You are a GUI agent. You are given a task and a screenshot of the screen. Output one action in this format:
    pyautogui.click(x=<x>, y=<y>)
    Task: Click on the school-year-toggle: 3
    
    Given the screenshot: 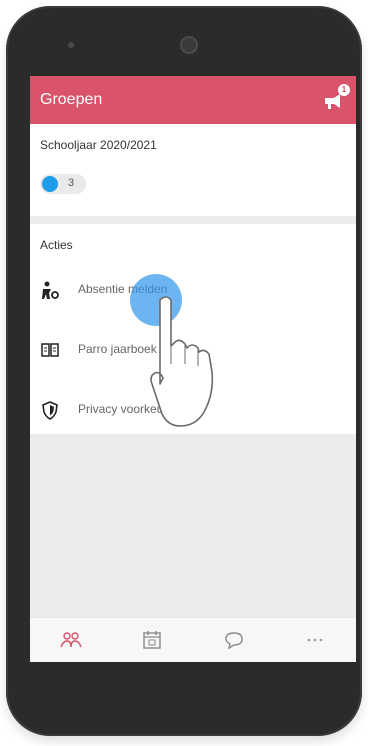 What is the action you would take?
    pyautogui.click(x=63, y=184)
    